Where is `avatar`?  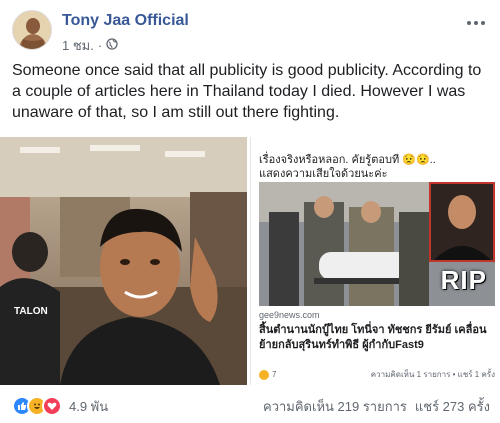 avatar is located at coordinates (32, 30).